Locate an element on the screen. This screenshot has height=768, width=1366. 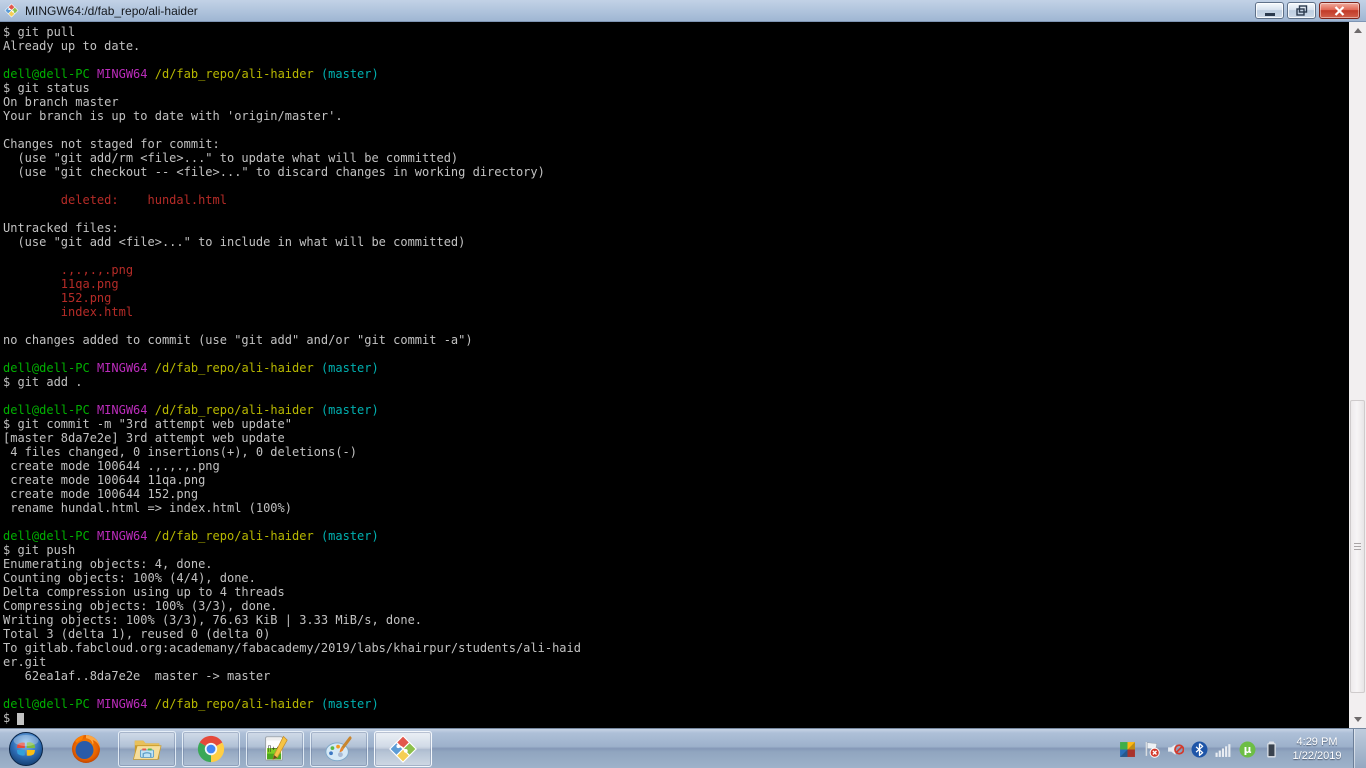
terminal-line: deleted: hundal.html is located at coordinates (115, 200).